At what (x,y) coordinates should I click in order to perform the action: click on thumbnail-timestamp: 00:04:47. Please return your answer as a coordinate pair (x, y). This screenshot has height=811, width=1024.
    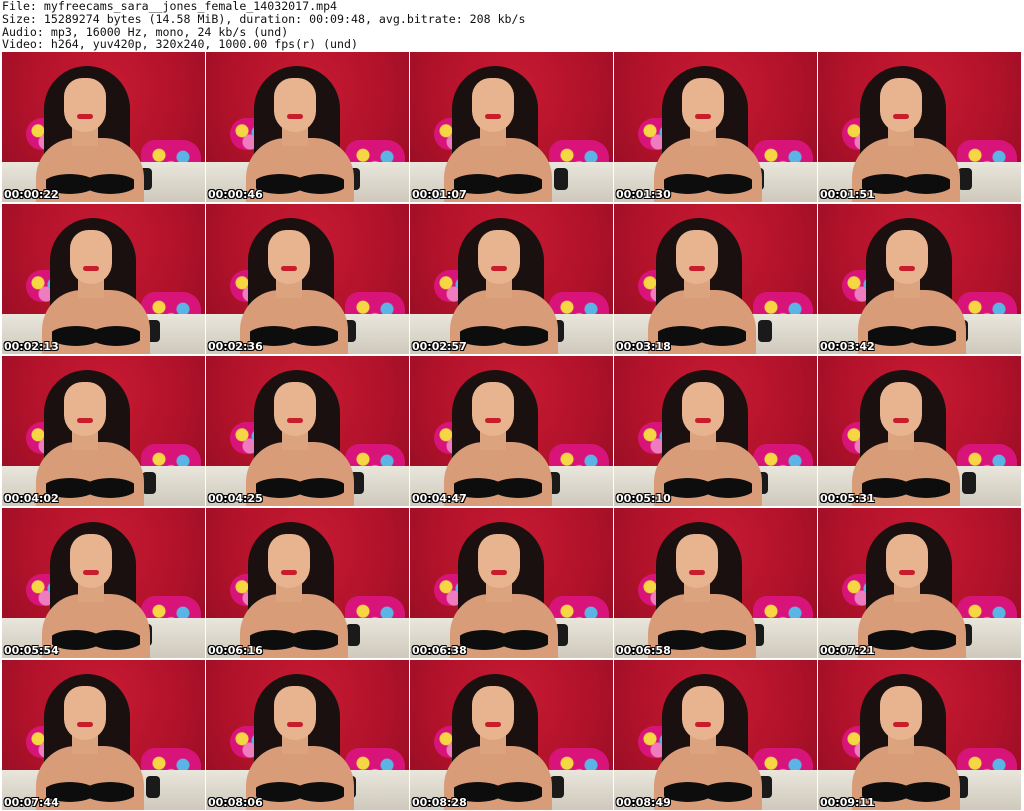
    Looking at the image, I should click on (439, 498).